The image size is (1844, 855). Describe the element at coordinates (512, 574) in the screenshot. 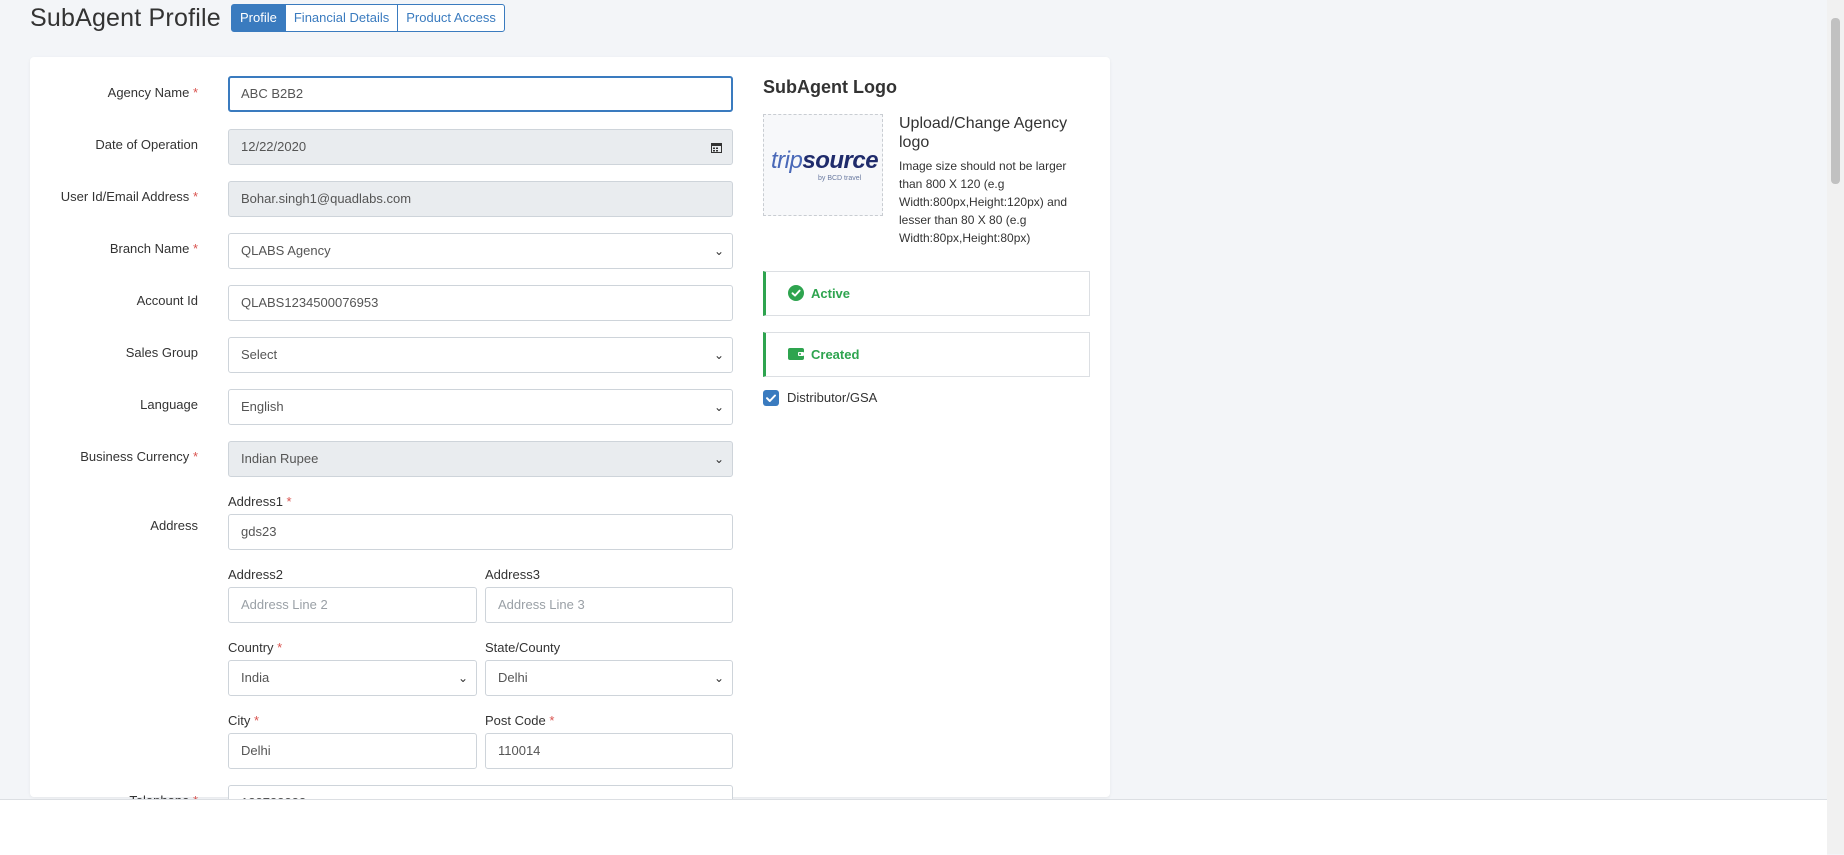

I see `address3-label: Address3` at that location.